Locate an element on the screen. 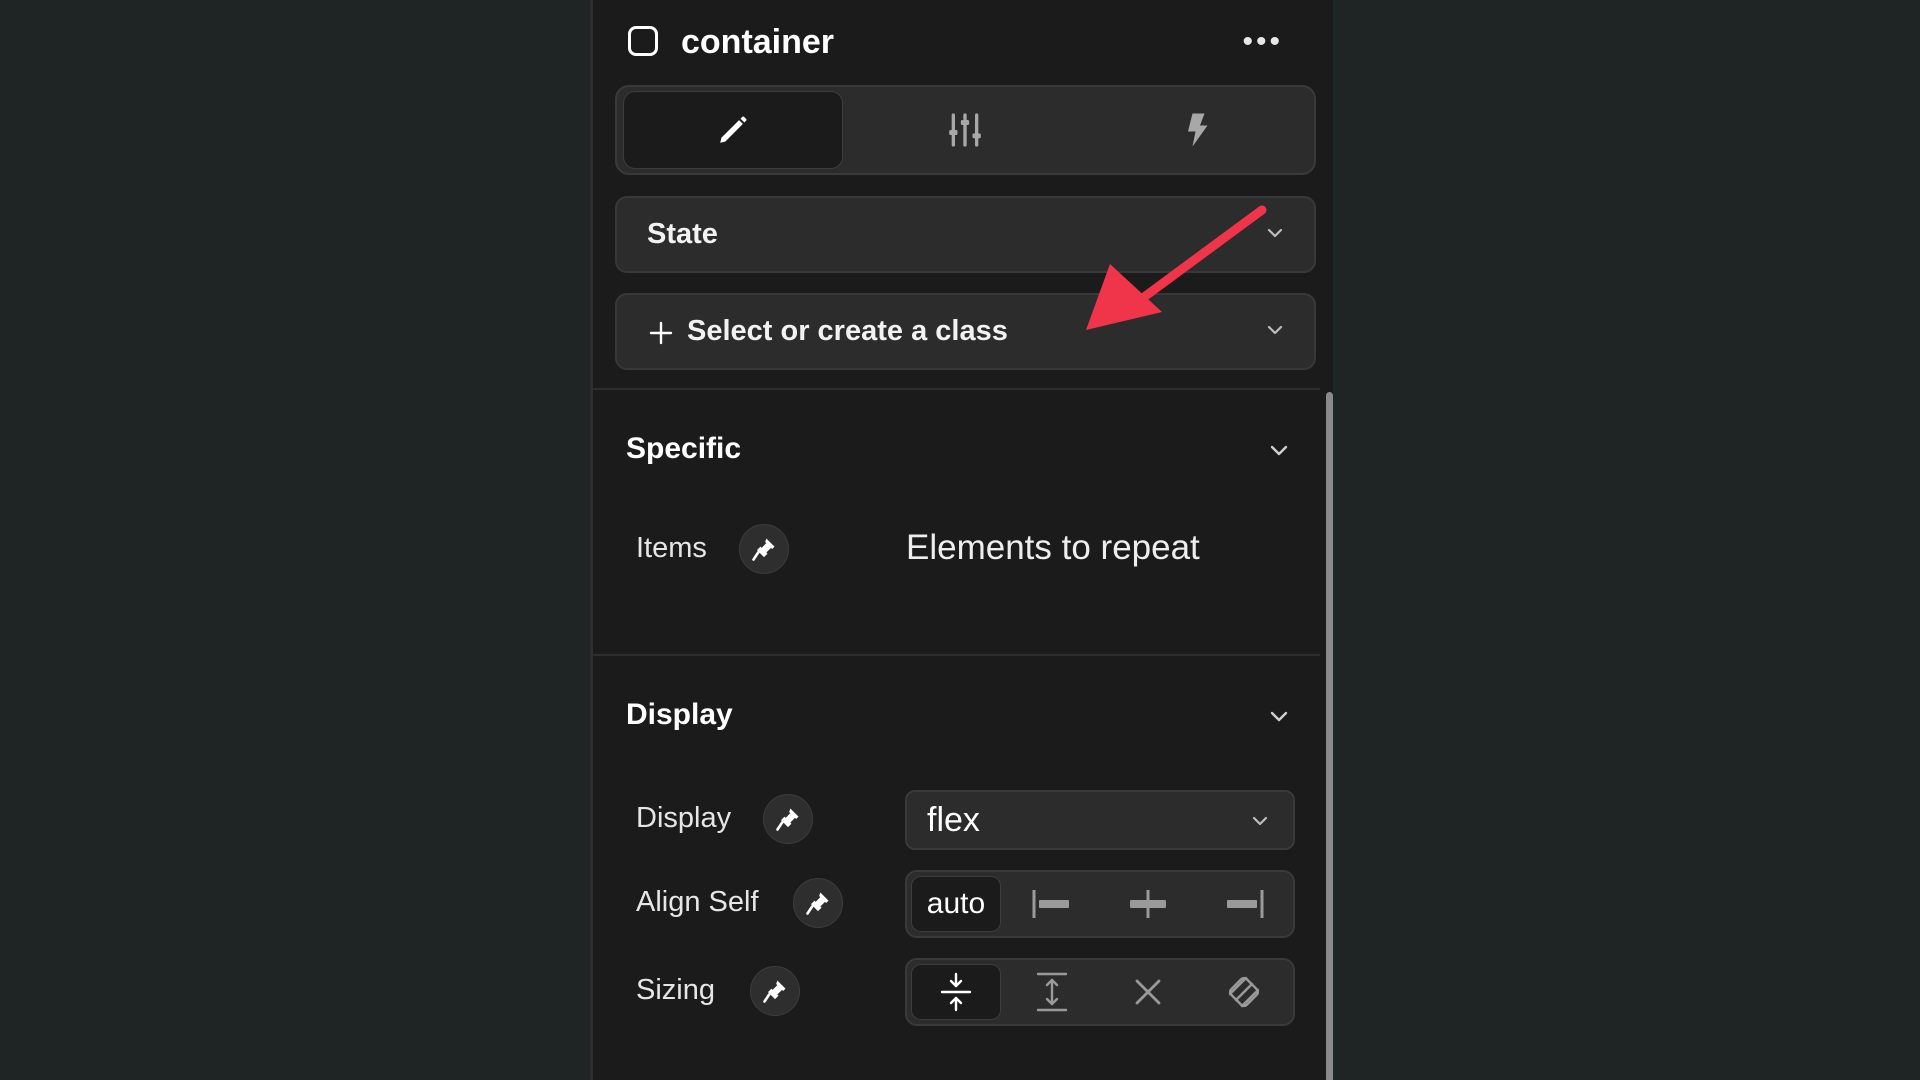 The image size is (1920, 1080). sliders-icon is located at coordinates (965, 130).